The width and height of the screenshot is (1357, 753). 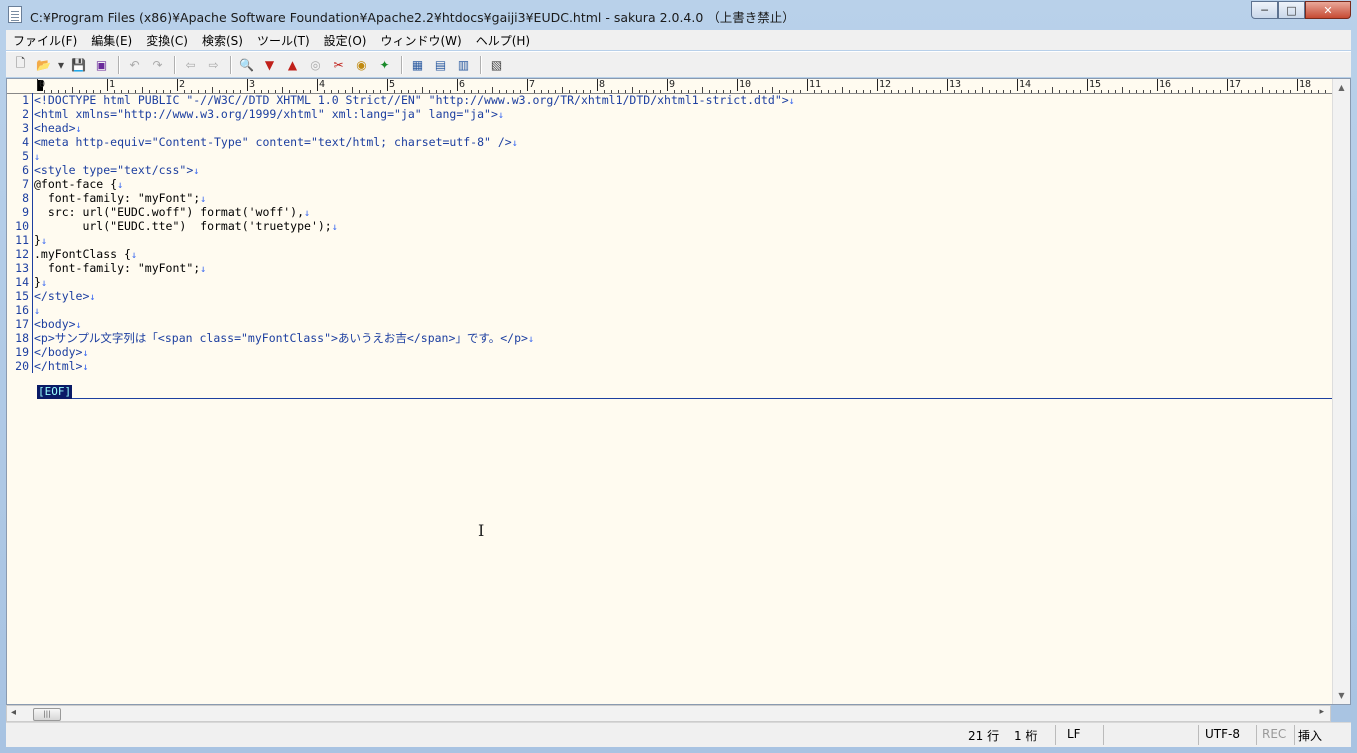 What do you see at coordinates (78, 65) in the screenshot?
I see `save-icon: 💾` at bounding box center [78, 65].